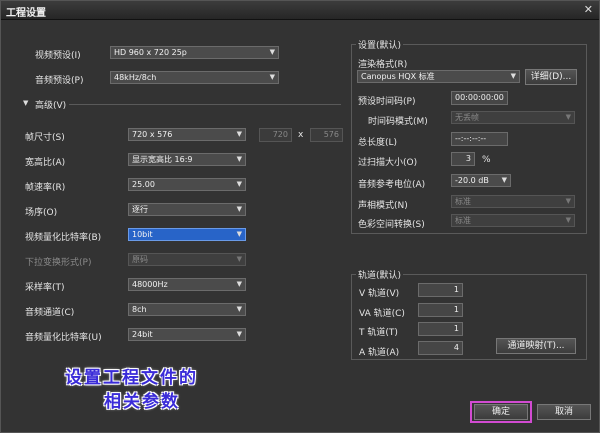 The width and height of the screenshot is (600, 433). Describe the element at coordinates (472, 180) in the screenshot. I see `audio-ref-value: -20.0 dB` at that location.